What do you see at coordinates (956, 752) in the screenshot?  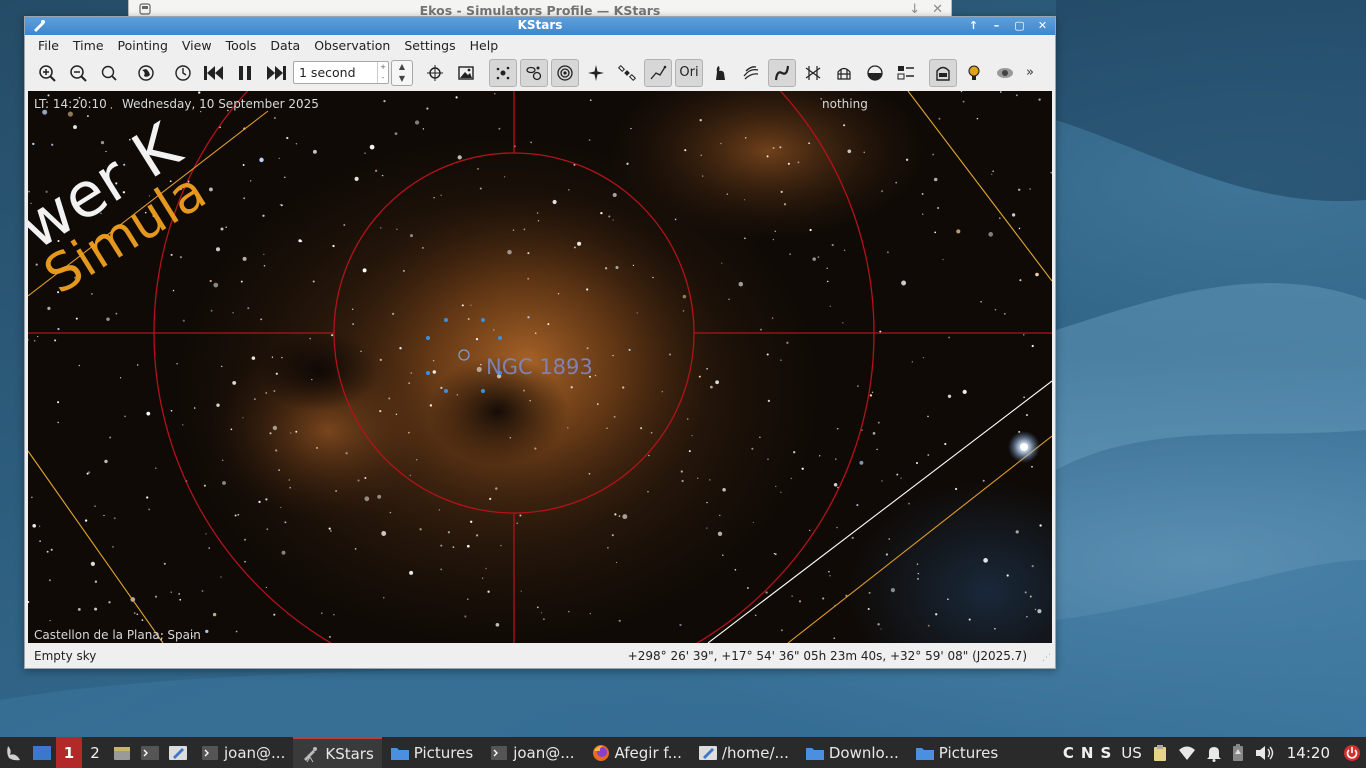 I see `task-pictures-2: Pictures` at bounding box center [956, 752].